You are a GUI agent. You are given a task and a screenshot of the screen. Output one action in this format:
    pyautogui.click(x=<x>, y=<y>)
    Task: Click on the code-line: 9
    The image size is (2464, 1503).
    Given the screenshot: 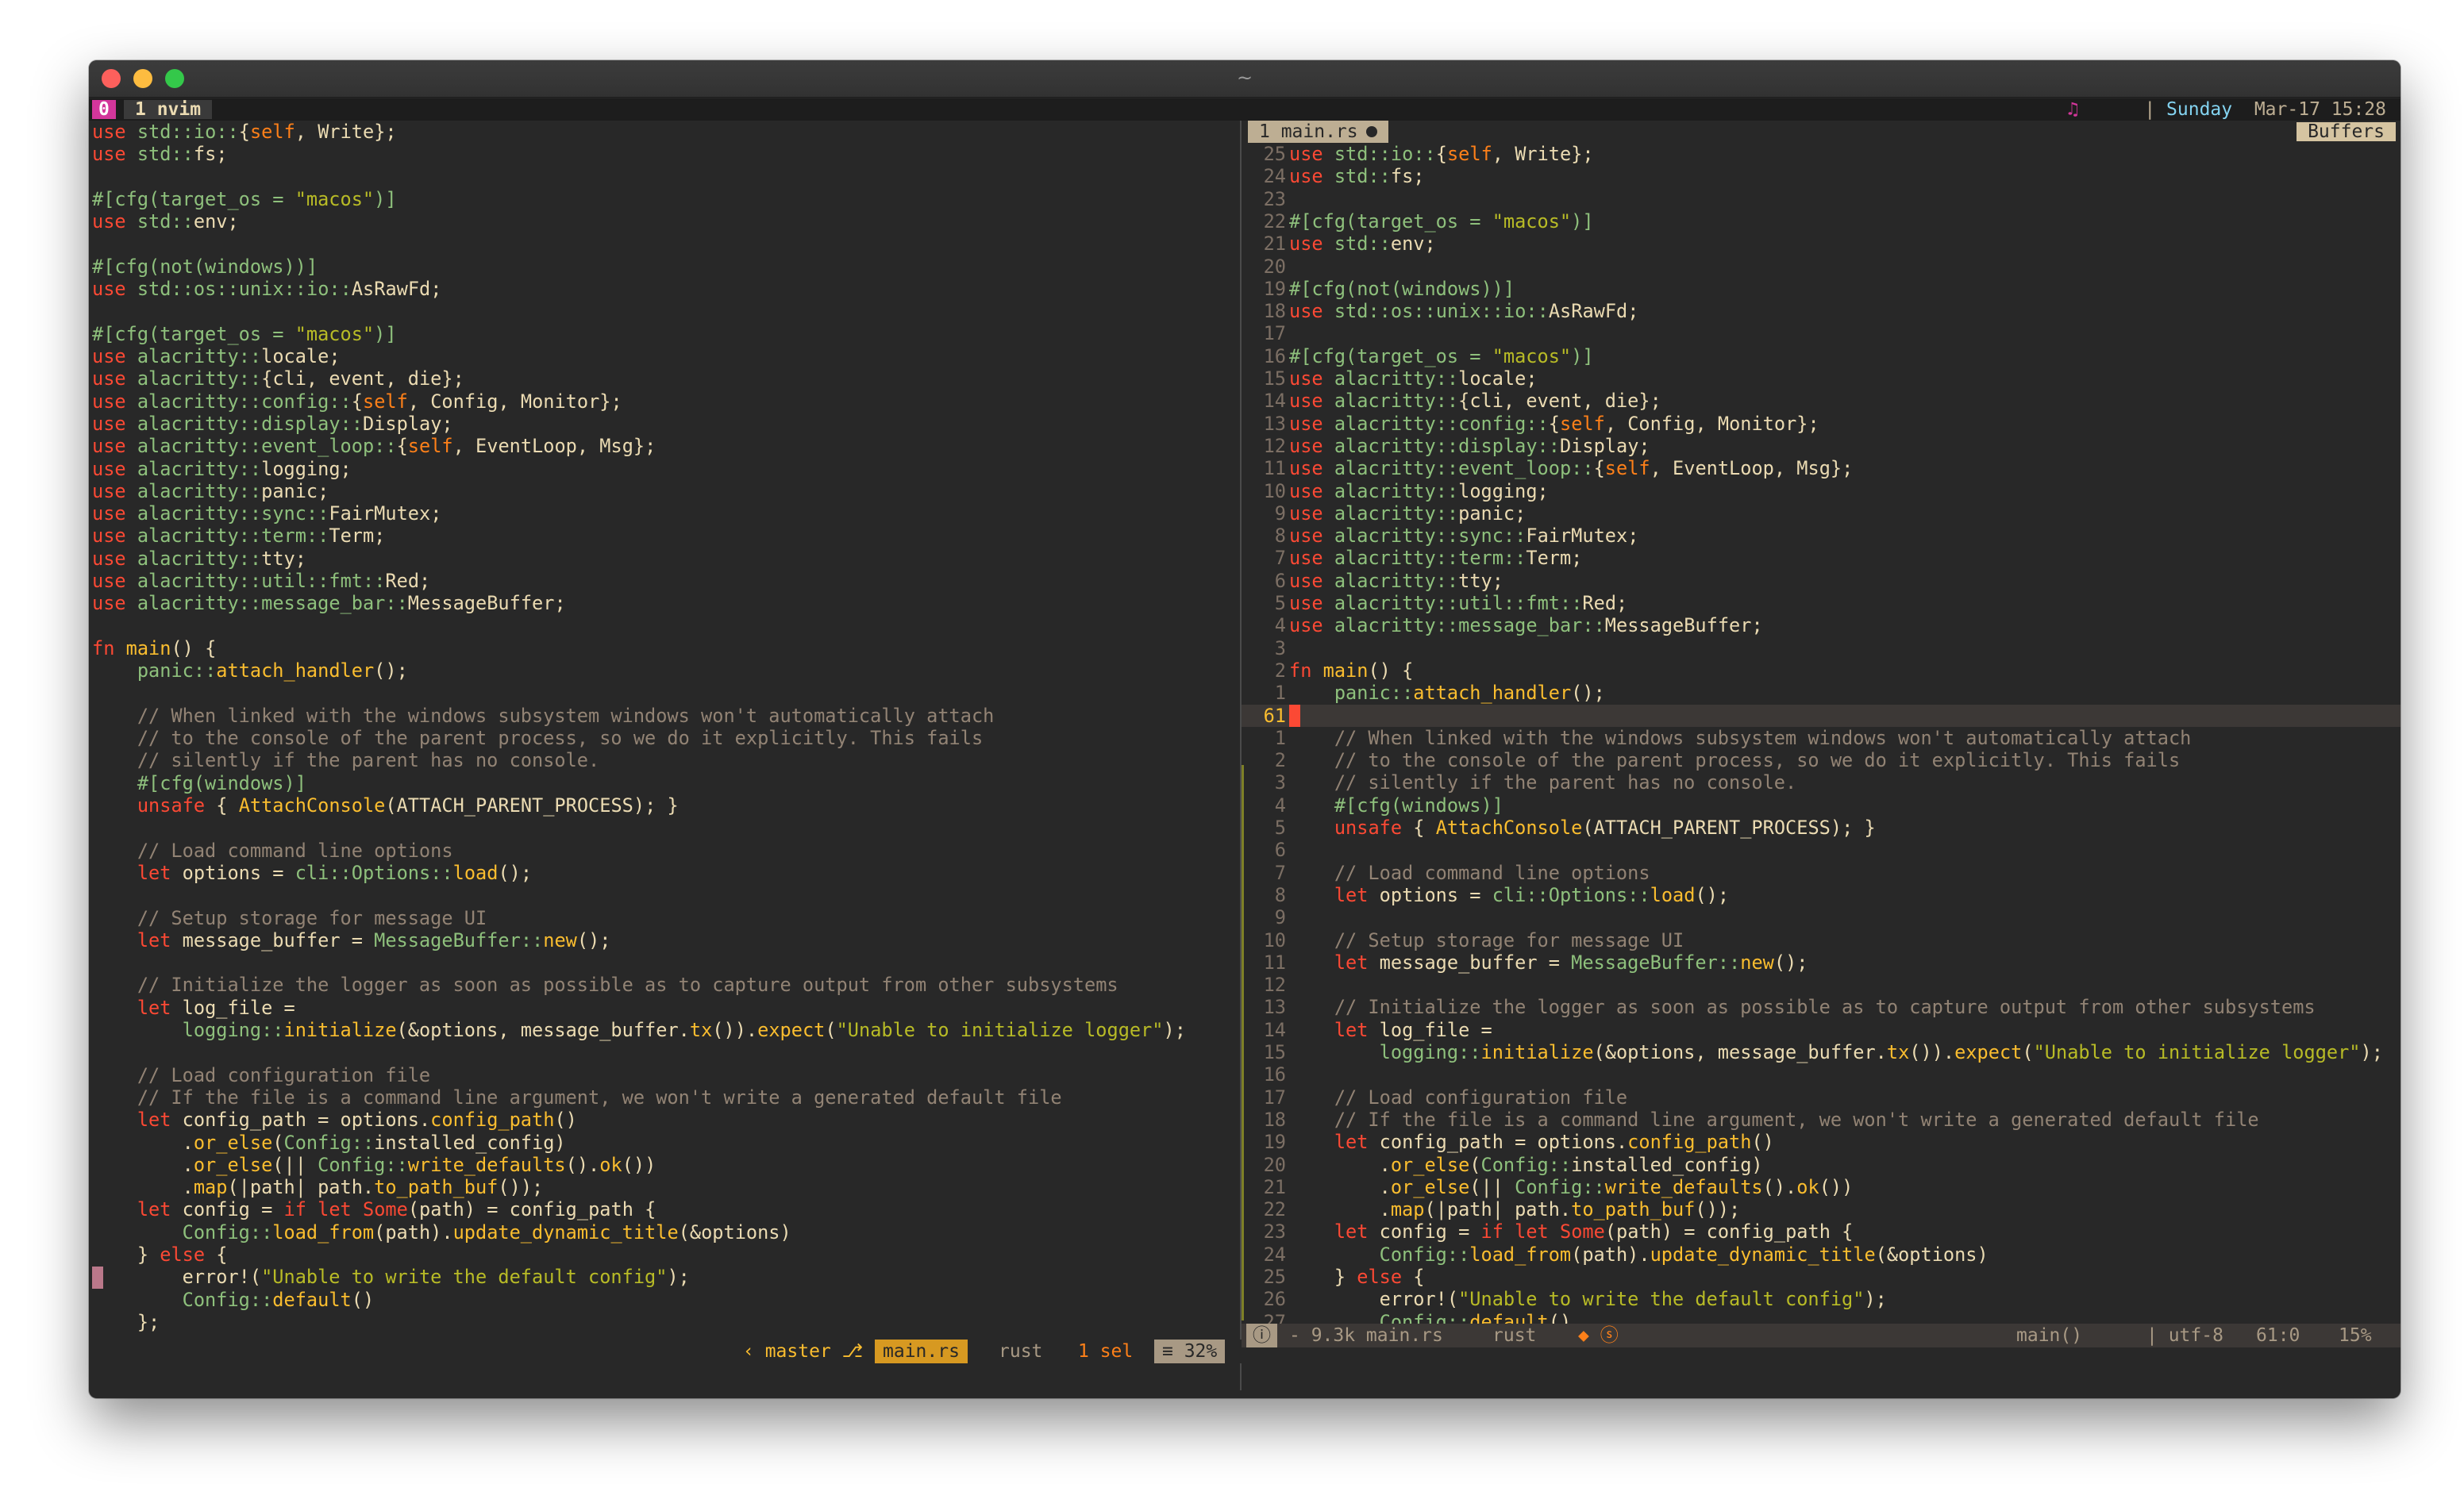 What is the action you would take?
    pyautogui.click(x=1821, y=917)
    